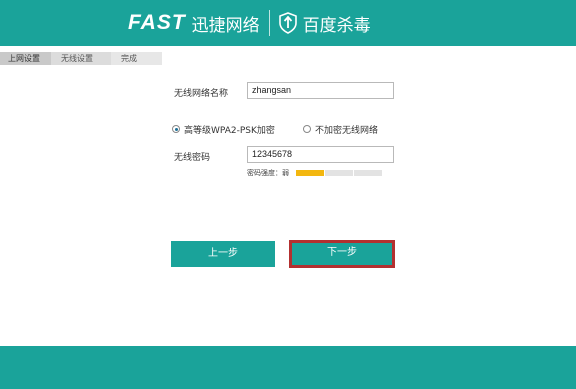 This screenshot has height=389, width=576. Describe the element at coordinates (223, 254) in the screenshot. I see `previous-button: 上一步` at that location.